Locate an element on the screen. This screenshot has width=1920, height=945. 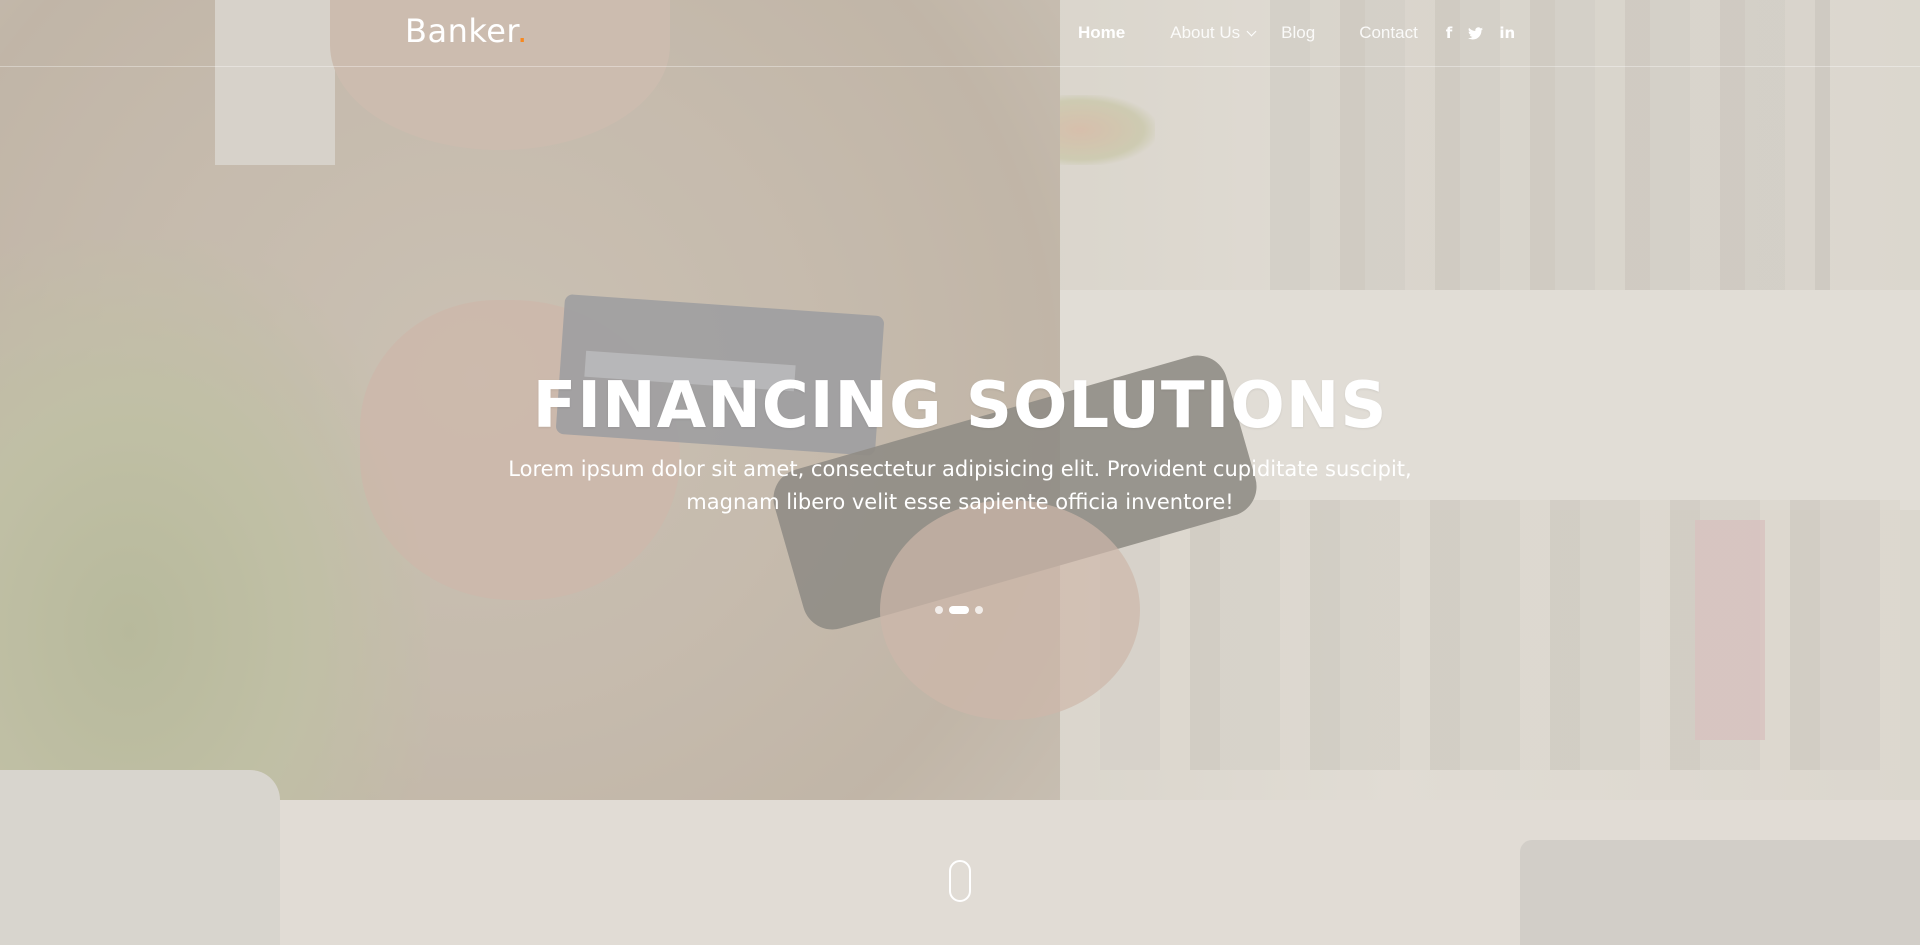
nav-item-blog: Blog is located at coordinates (1298, 33).